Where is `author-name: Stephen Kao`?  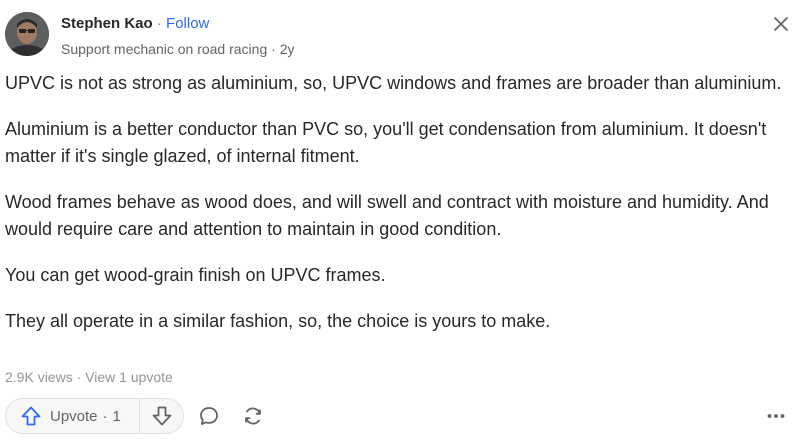
author-name: Stephen Kao is located at coordinates (107, 23).